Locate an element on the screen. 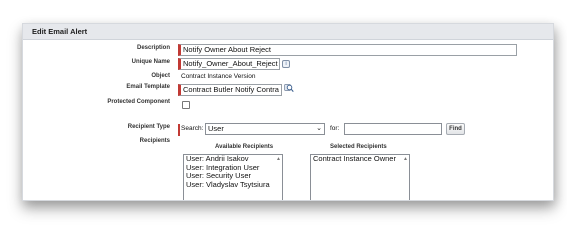 The height and width of the screenshot is (240, 567). protected-component-checkbox is located at coordinates (186, 105).